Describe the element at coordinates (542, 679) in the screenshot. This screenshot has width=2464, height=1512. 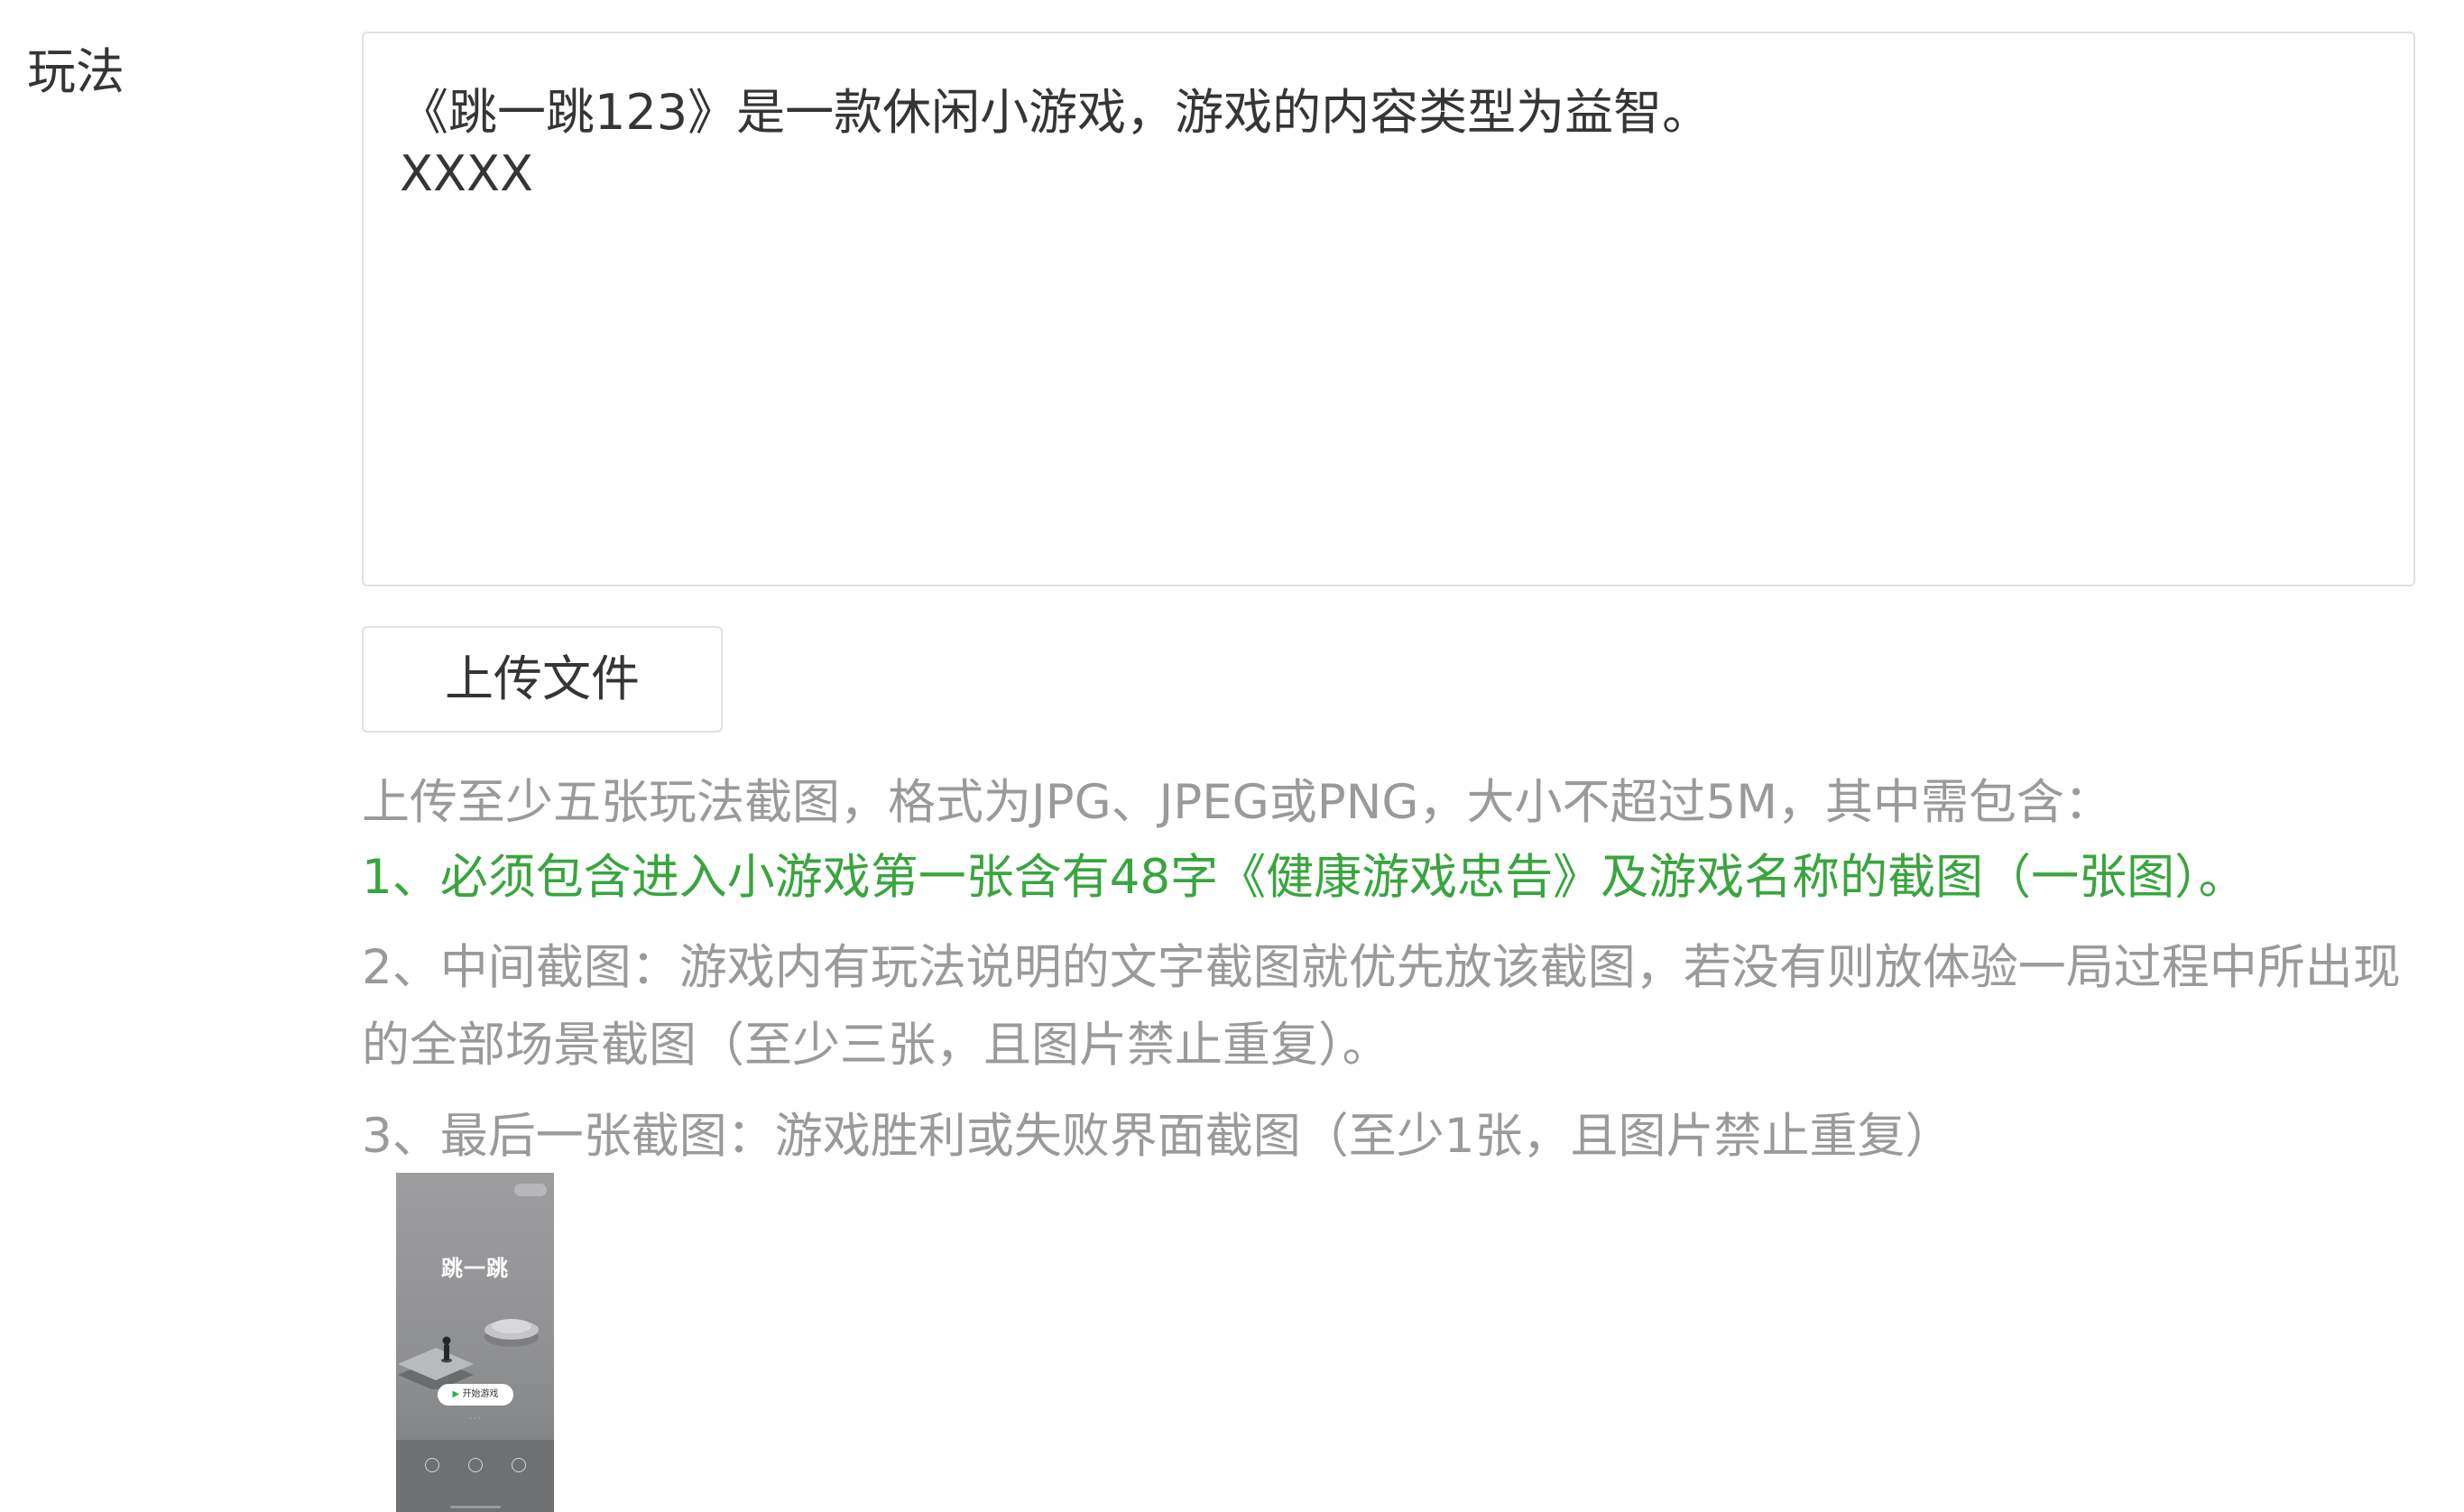
I see `upload-file-button: 上传文件` at that location.